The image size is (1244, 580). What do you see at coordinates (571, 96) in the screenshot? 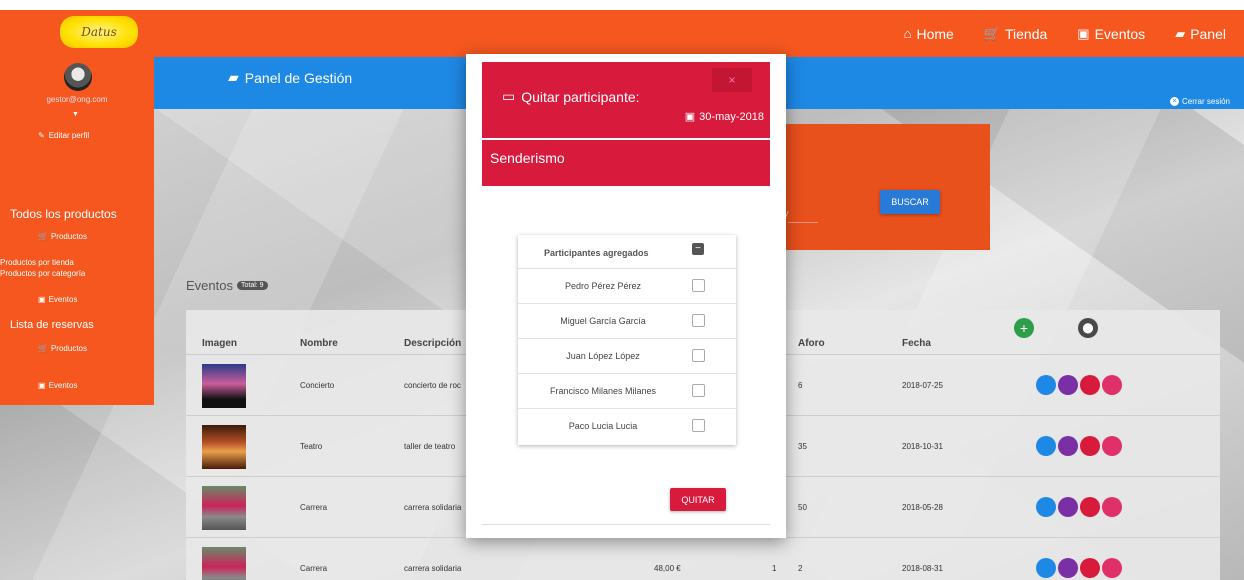
I see `modal-title: ▭ Quitar participante:` at bounding box center [571, 96].